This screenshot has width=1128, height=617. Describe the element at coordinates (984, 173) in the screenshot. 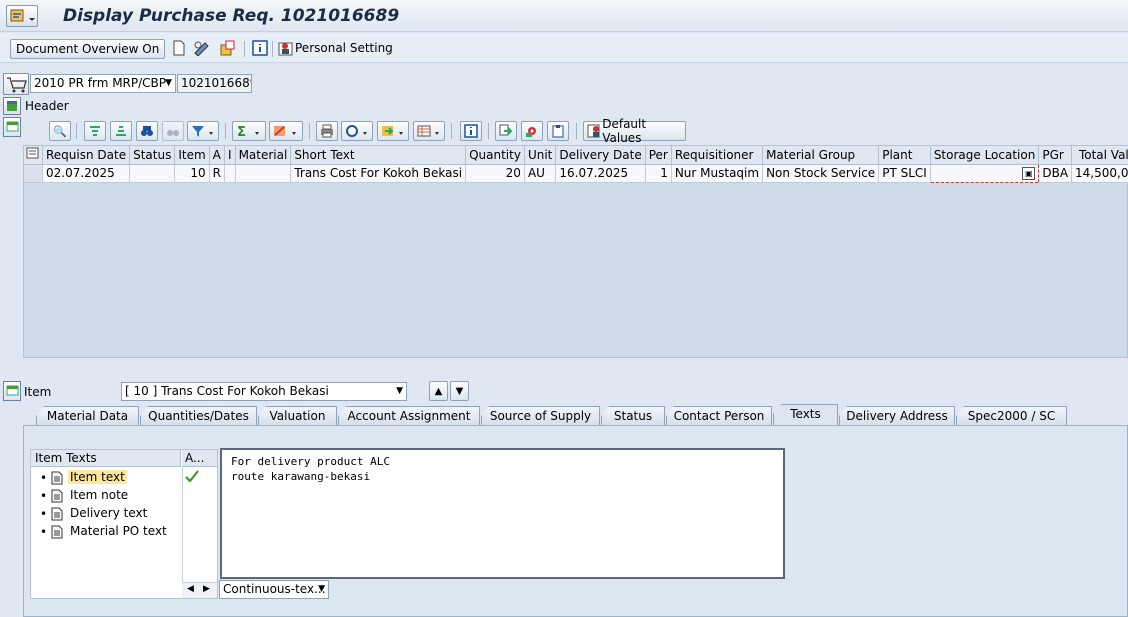

I see `storage-location-cell: ▣` at that location.